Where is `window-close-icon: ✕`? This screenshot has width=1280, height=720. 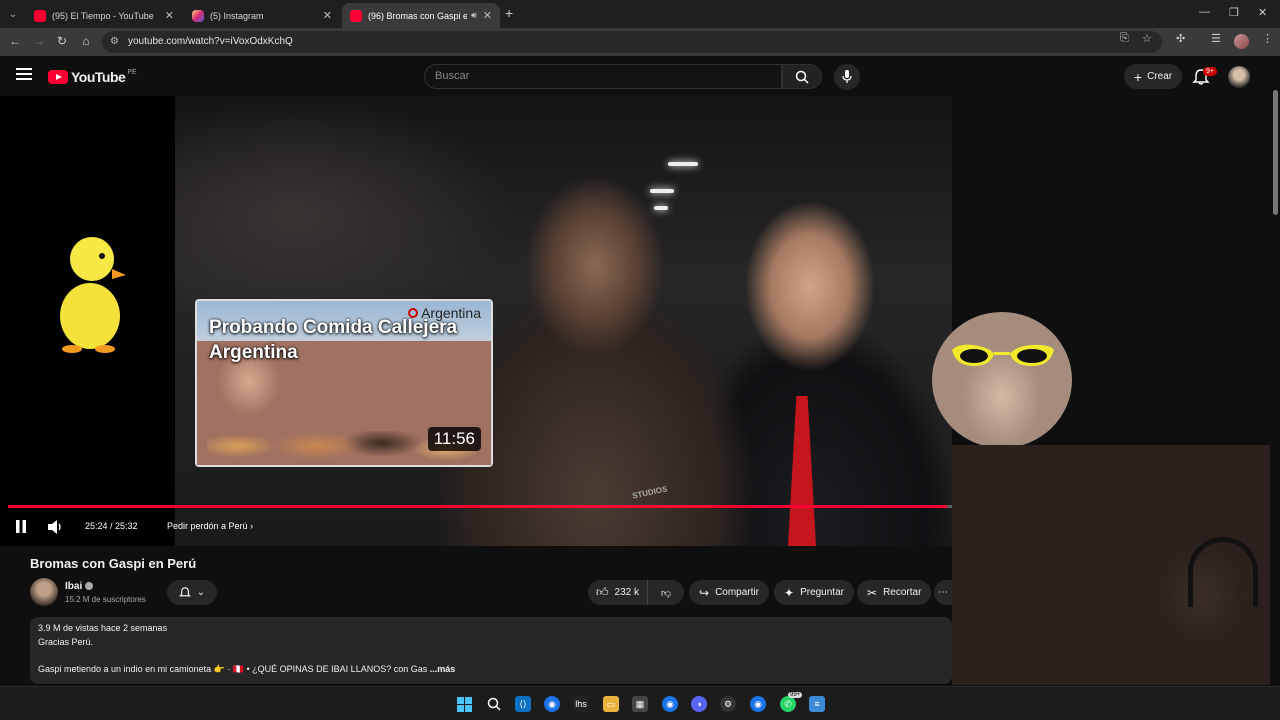 window-close-icon: ✕ is located at coordinates (1262, 12).